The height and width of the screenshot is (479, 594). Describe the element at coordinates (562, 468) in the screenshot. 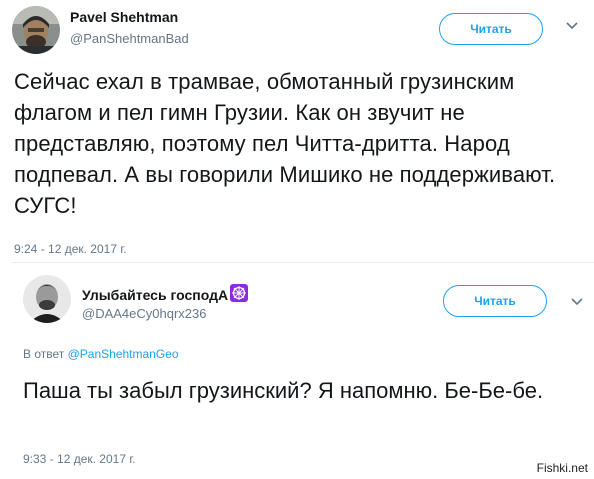

I see `watermark: Fishki.net` at that location.